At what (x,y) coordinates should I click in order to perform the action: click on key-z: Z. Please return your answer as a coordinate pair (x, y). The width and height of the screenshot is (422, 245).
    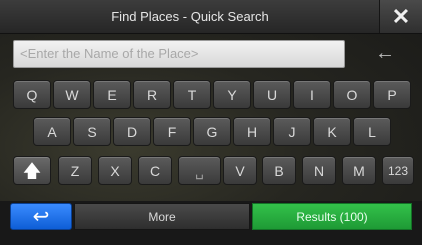
    Looking at the image, I should click on (75, 170).